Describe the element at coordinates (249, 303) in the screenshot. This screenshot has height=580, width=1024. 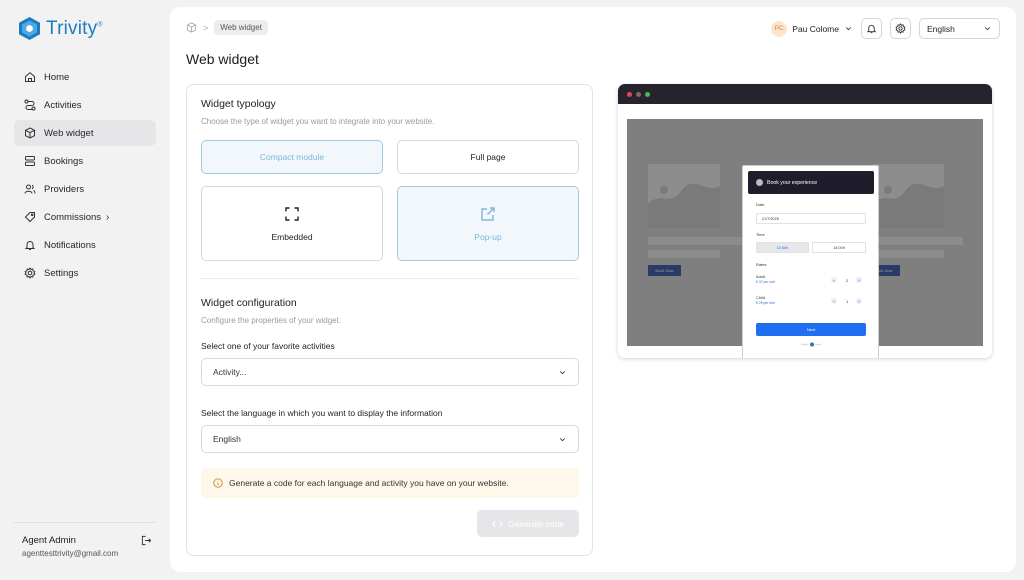
I see `config-title: Widget configuration` at that location.